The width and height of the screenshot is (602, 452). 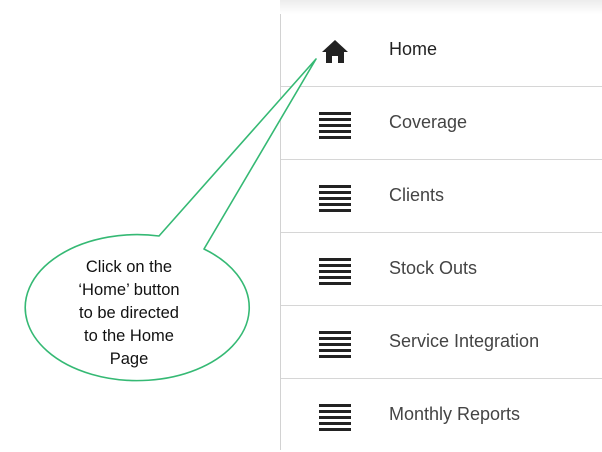 I want to click on callout-line: to the Home, so click(x=129, y=335).